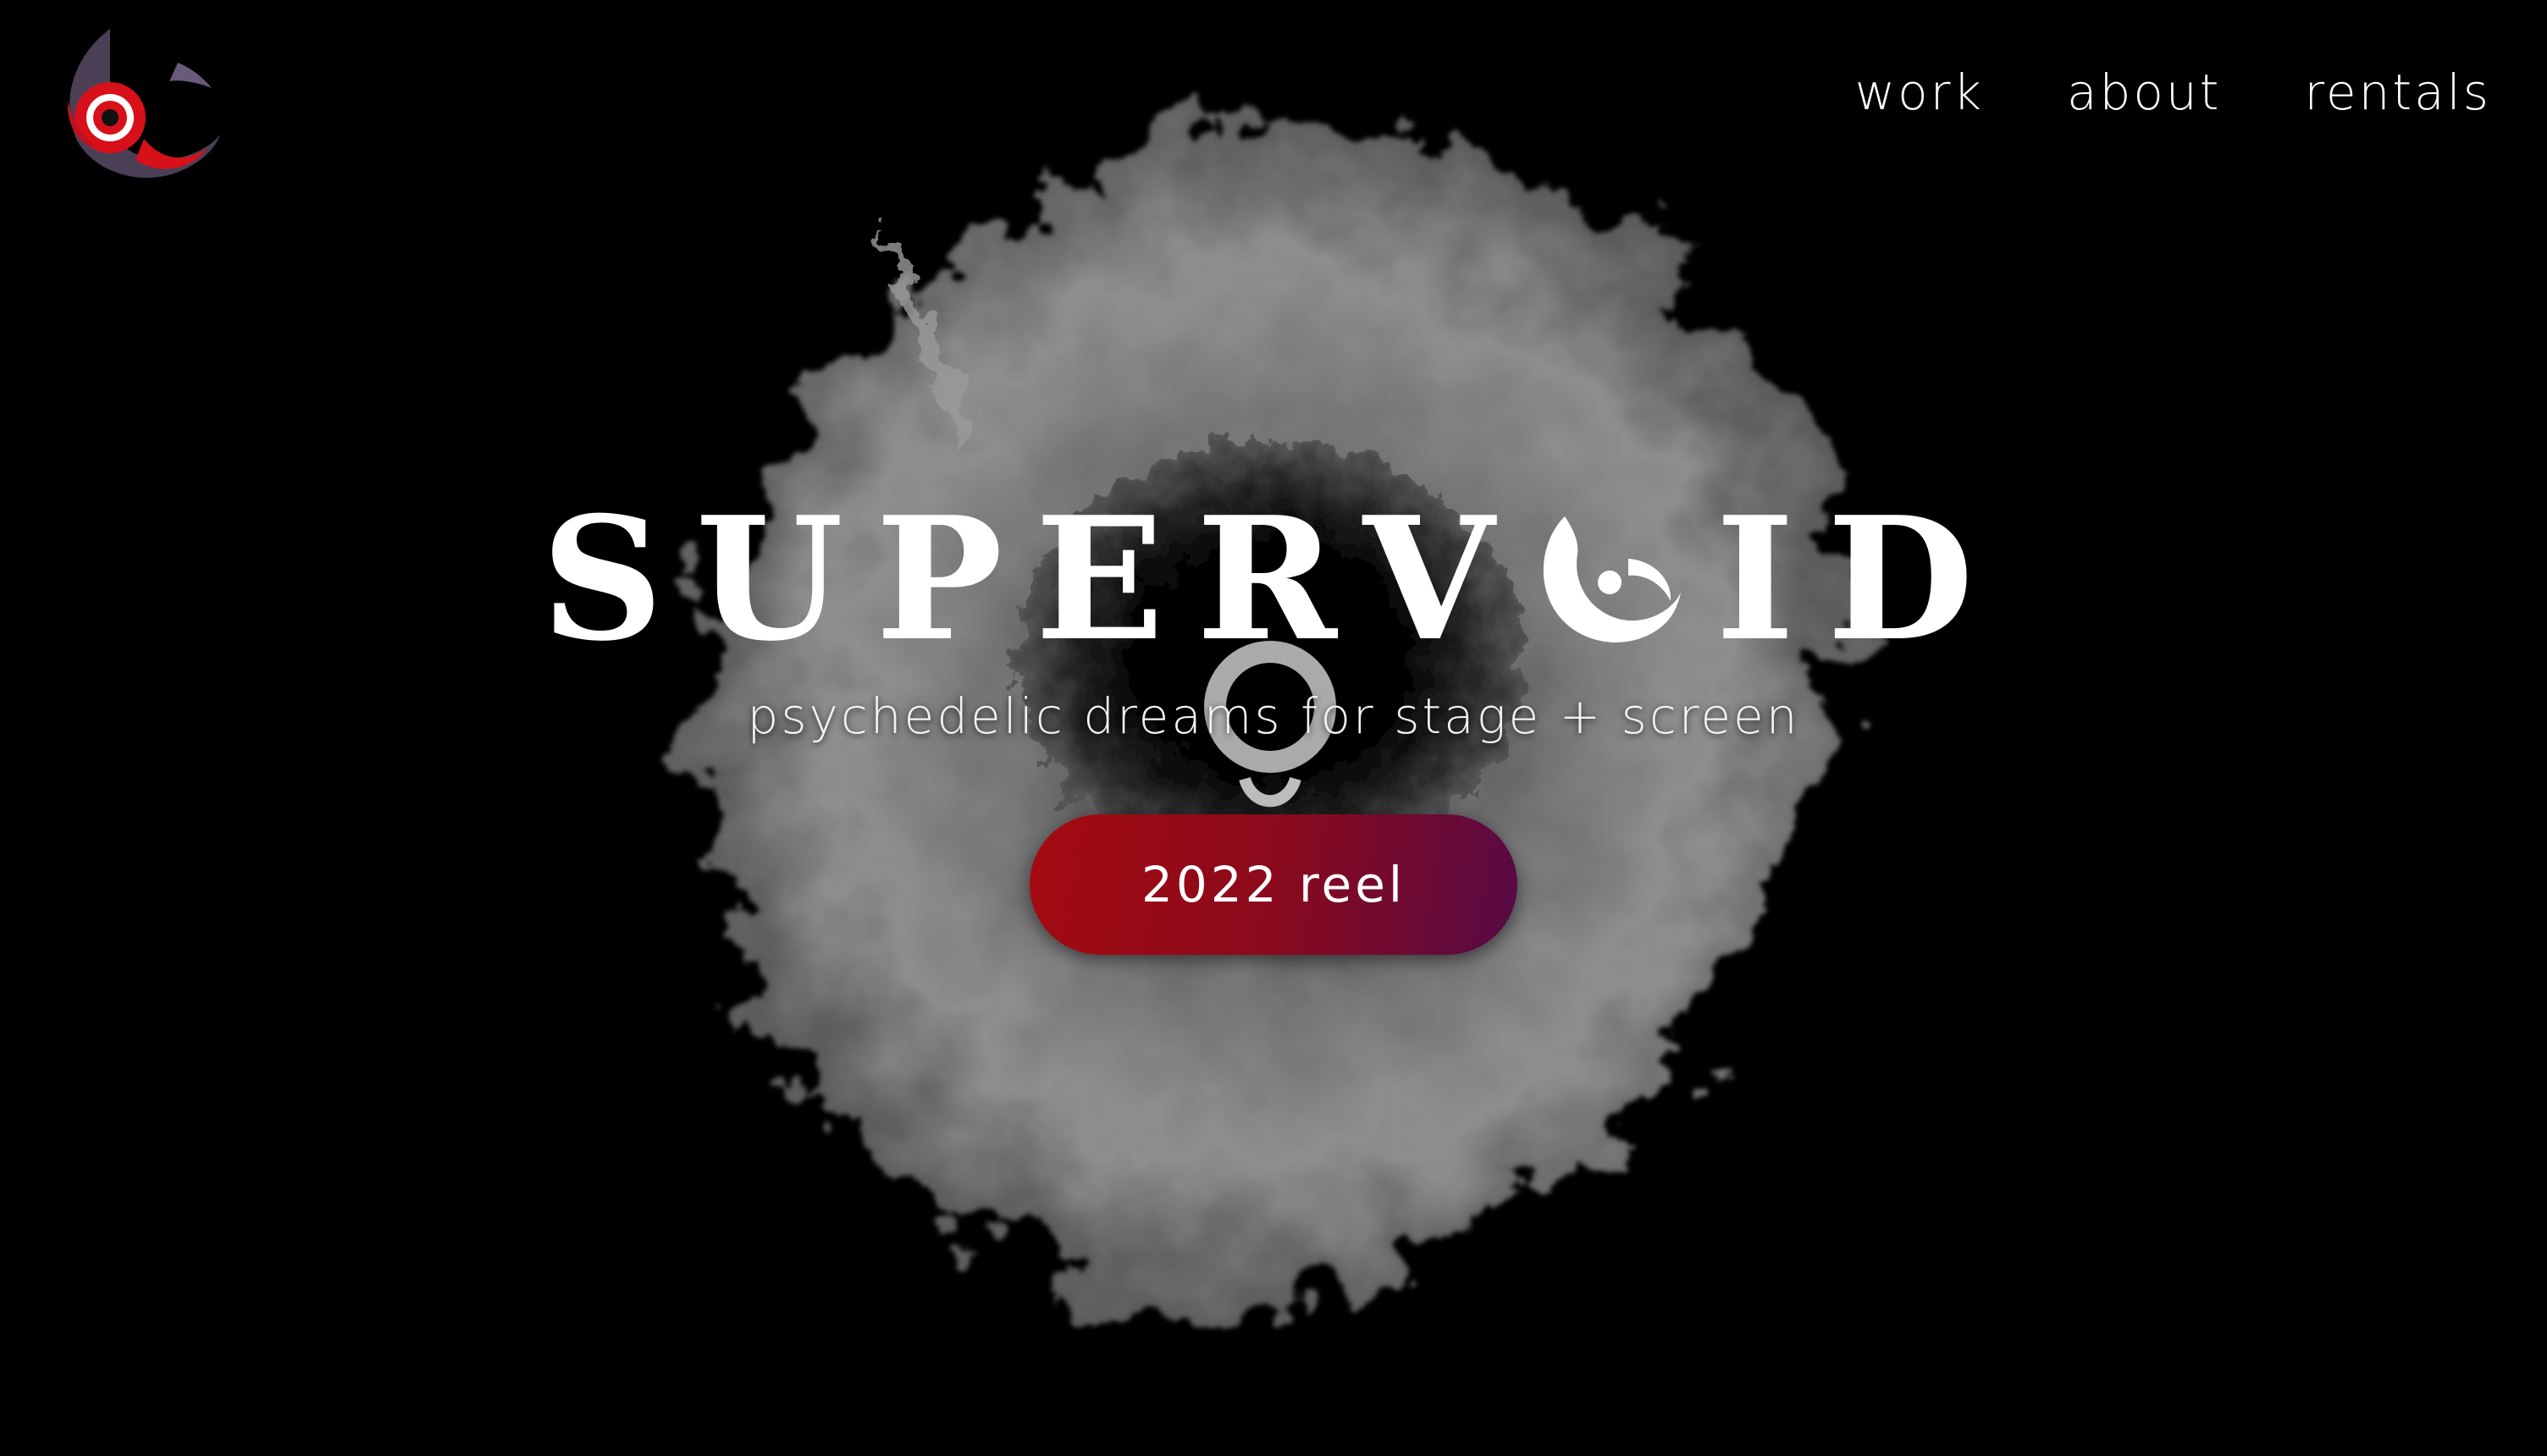  I want to click on nav-item-about: about, so click(2144, 93).